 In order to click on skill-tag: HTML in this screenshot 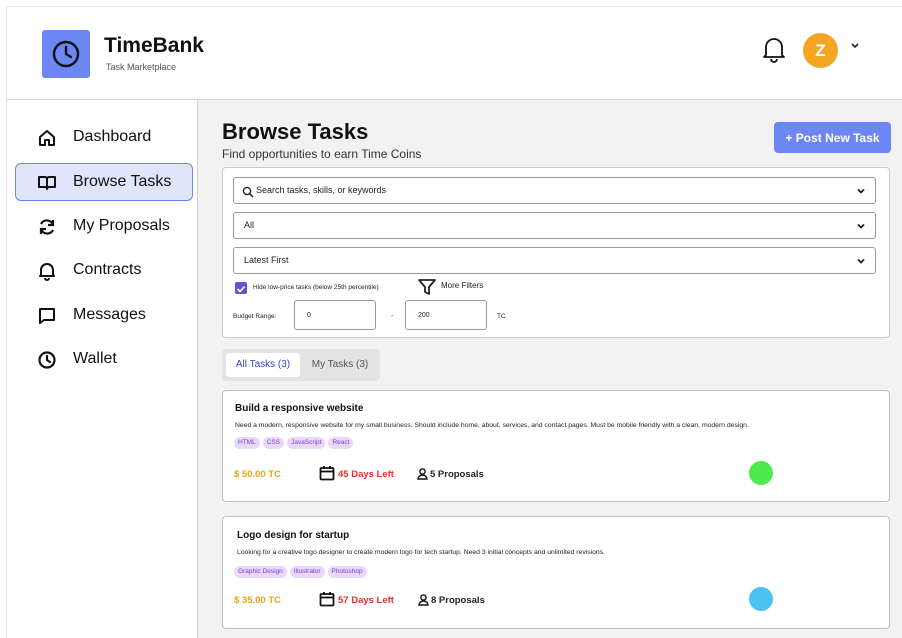, I will do `click(247, 443)`.